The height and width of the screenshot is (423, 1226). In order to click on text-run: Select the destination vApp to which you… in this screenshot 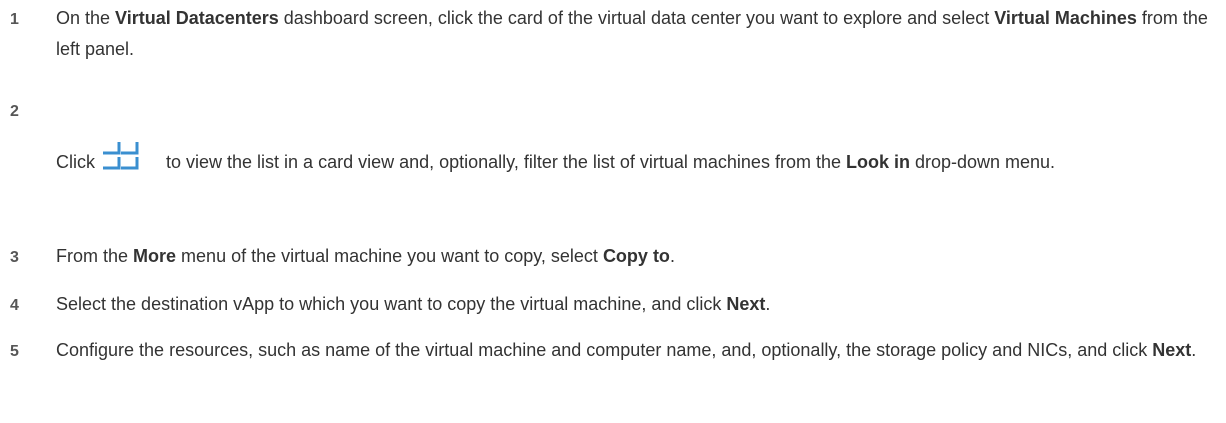, I will do `click(391, 304)`.